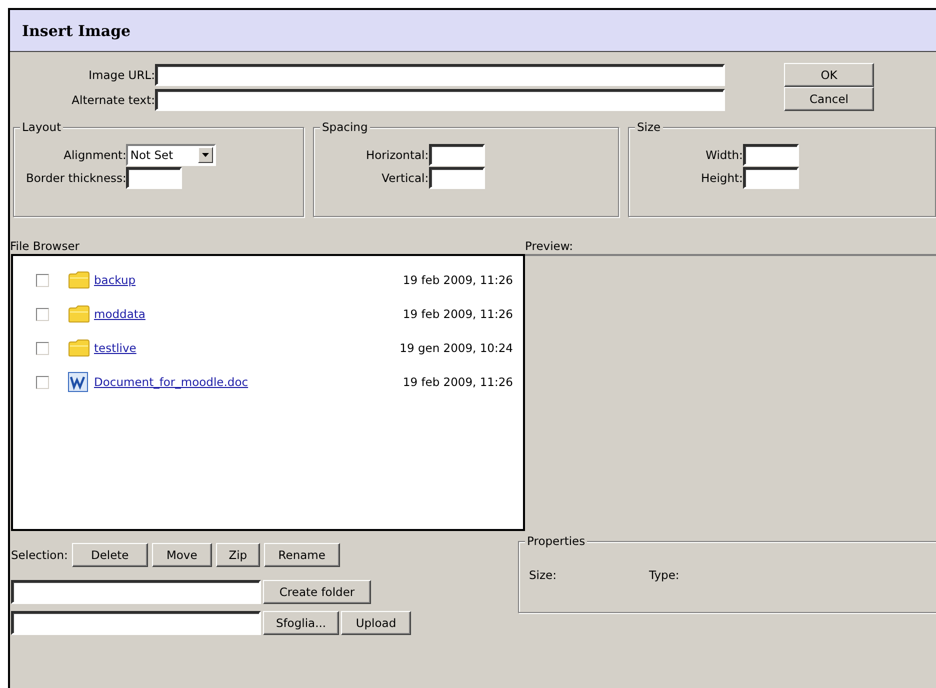  What do you see at coordinates (94, 155) in the screenshot?
I see `field-label: Alignment:` at bounding box center [94, 155].